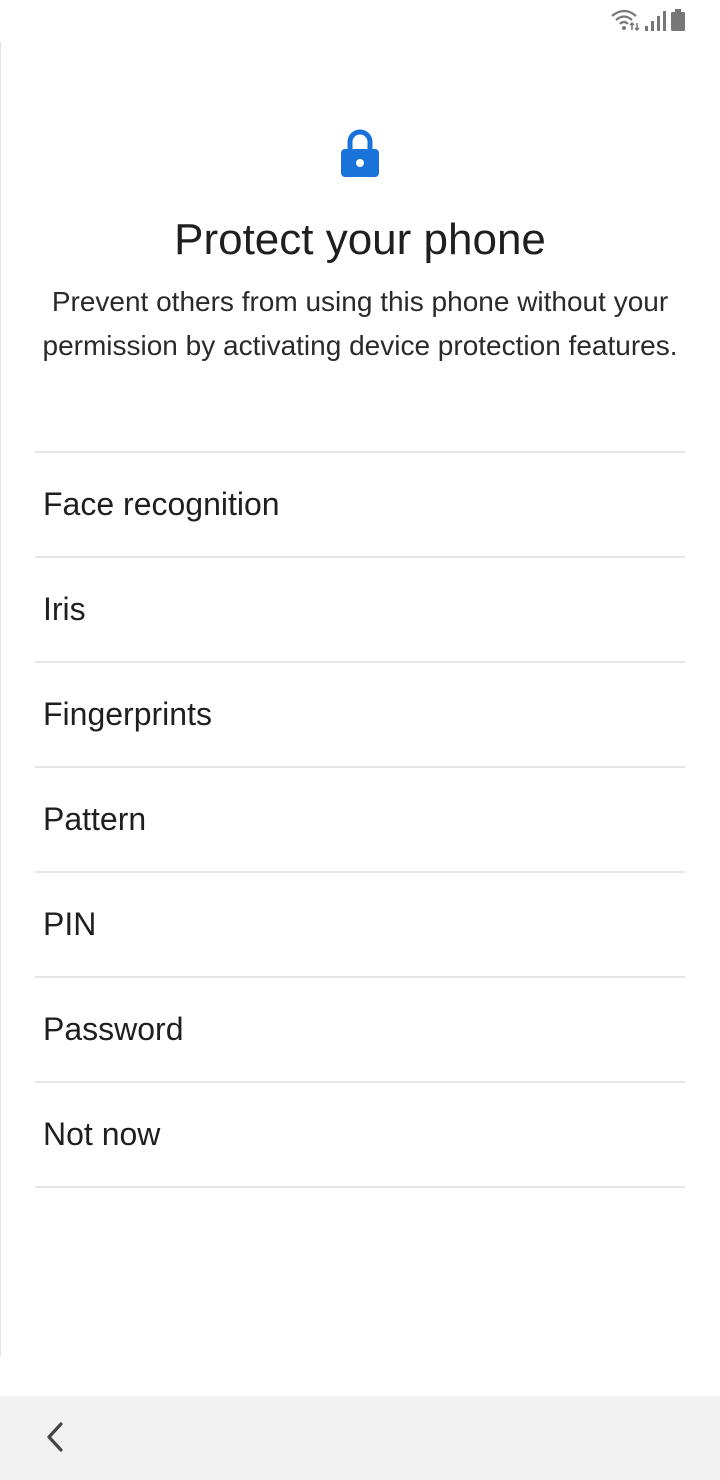 Image resolution: width=720 pixels, height=1480 pixels. Describe the element at coordinates (625, 22) in the screenshot. I see `wifi-icon` at that location.